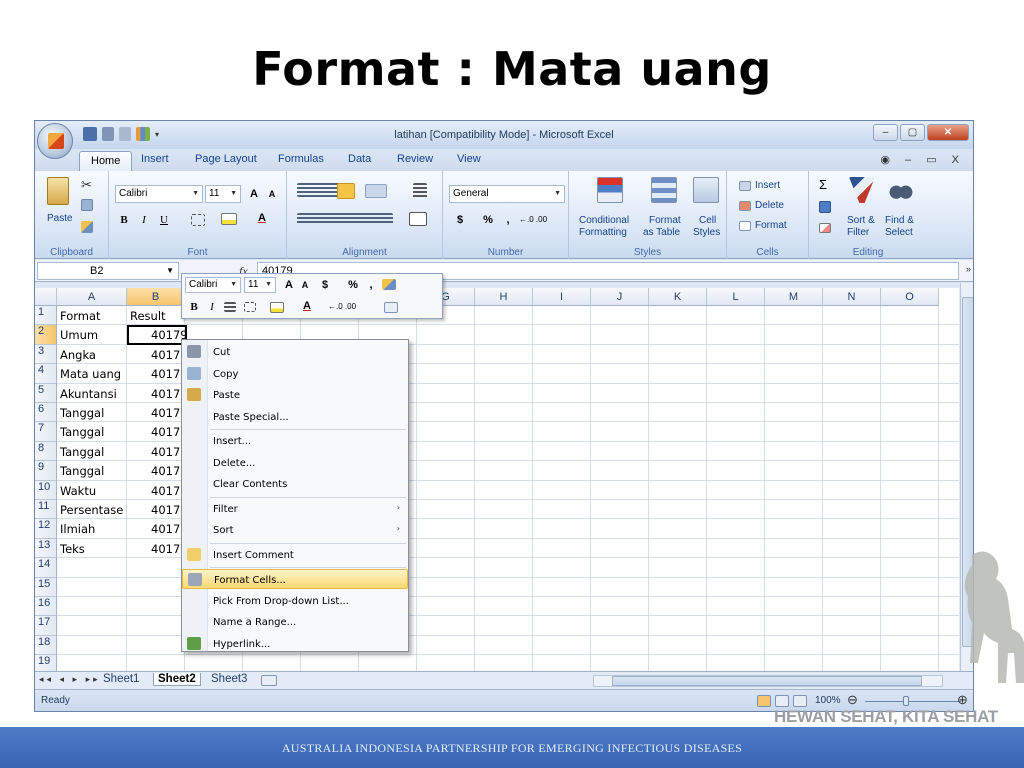 The image size is (1024, 768). I want to click on column-header-o: O, so click(910, 297).